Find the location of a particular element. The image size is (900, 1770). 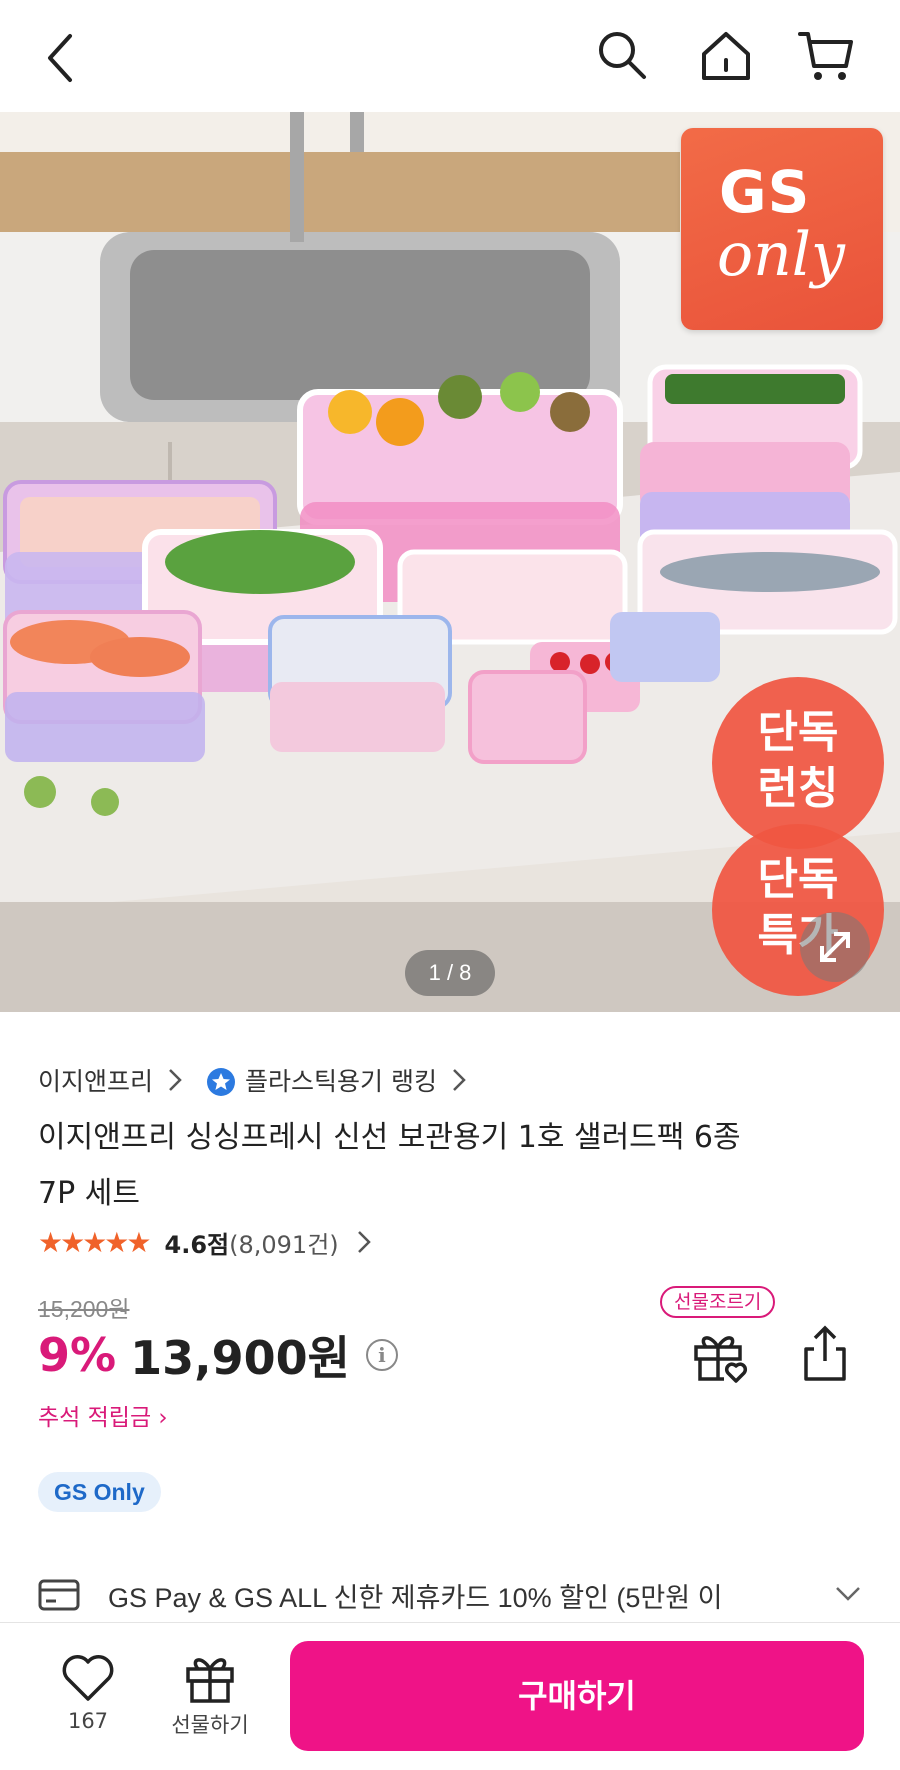

brand-link: 이지앤프리 is located at coordinates (95, 1080).